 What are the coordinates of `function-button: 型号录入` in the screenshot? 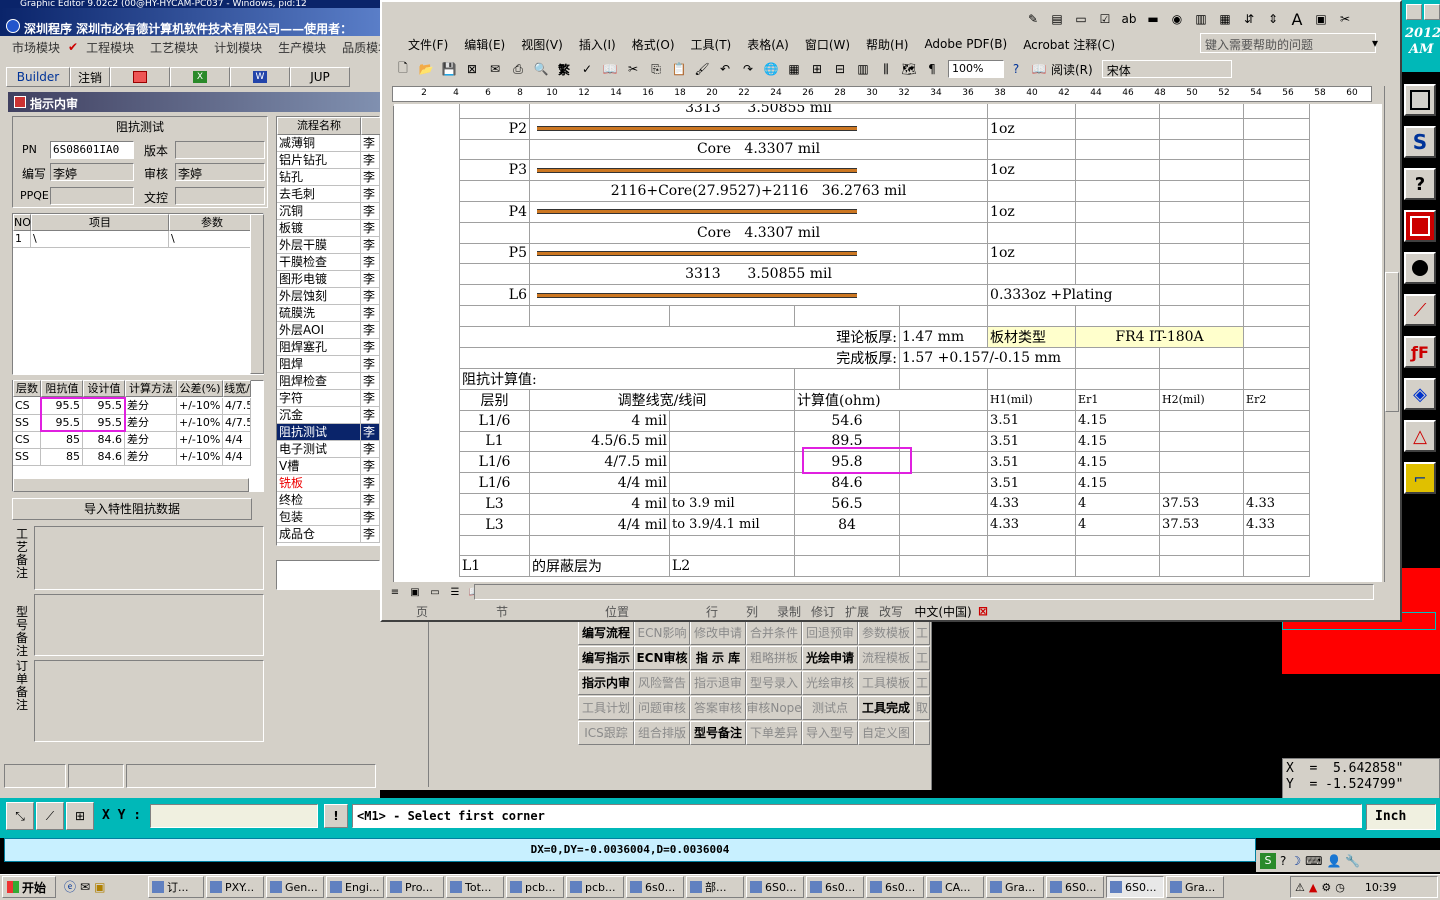 It's located at (774, 682).